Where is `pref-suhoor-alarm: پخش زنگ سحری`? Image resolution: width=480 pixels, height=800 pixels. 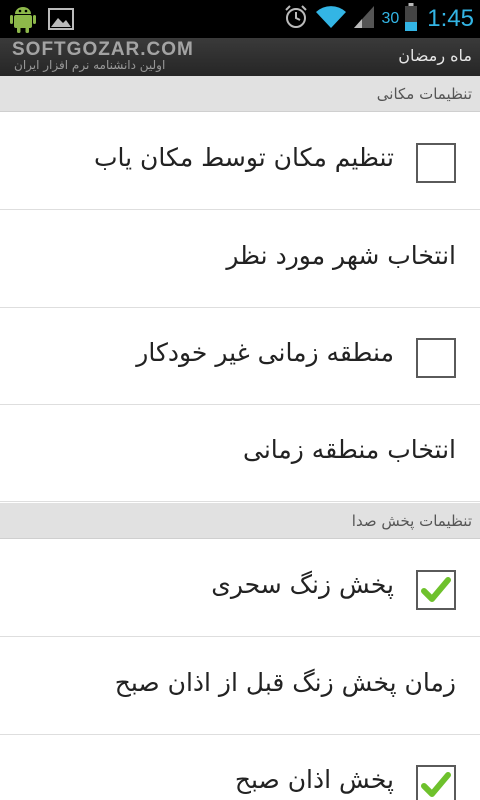 pref-suhoor-alarm: پخش زنگ سحری is located at coordinates (240, 588).